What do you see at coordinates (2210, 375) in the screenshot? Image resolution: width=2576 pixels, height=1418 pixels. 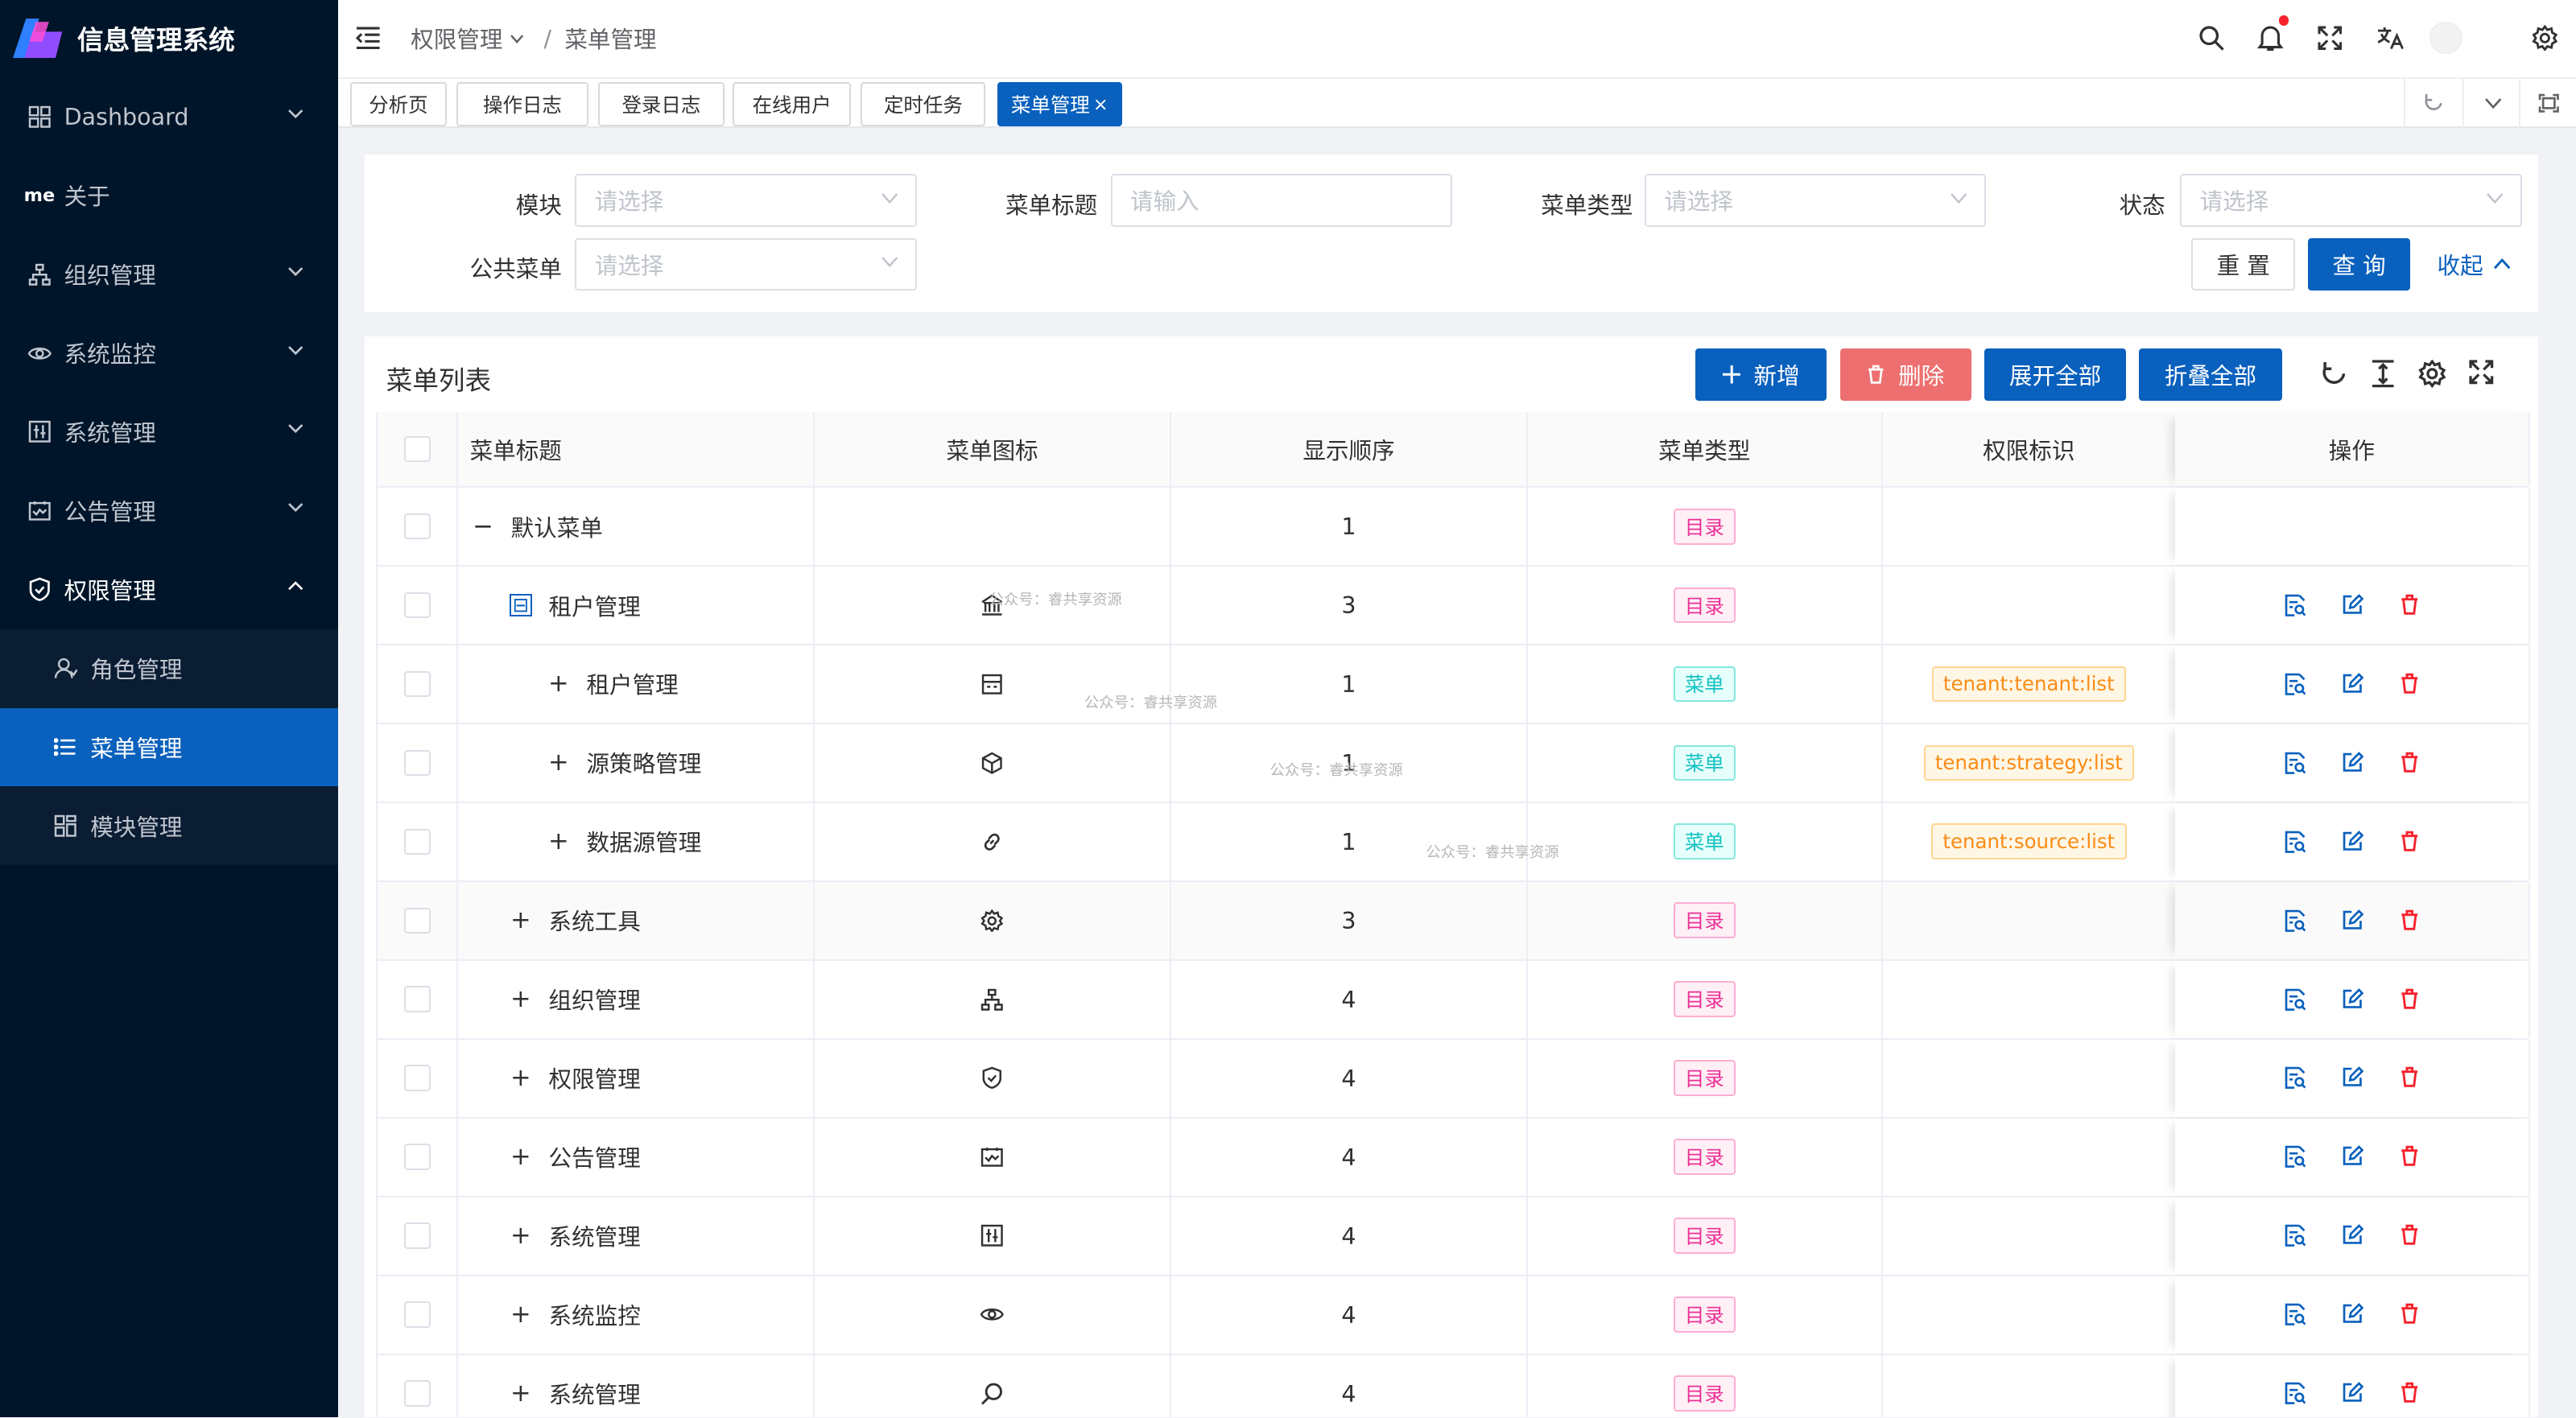 I see `fold-all-button: 折叠全部` at bounding box center [2210, 375].